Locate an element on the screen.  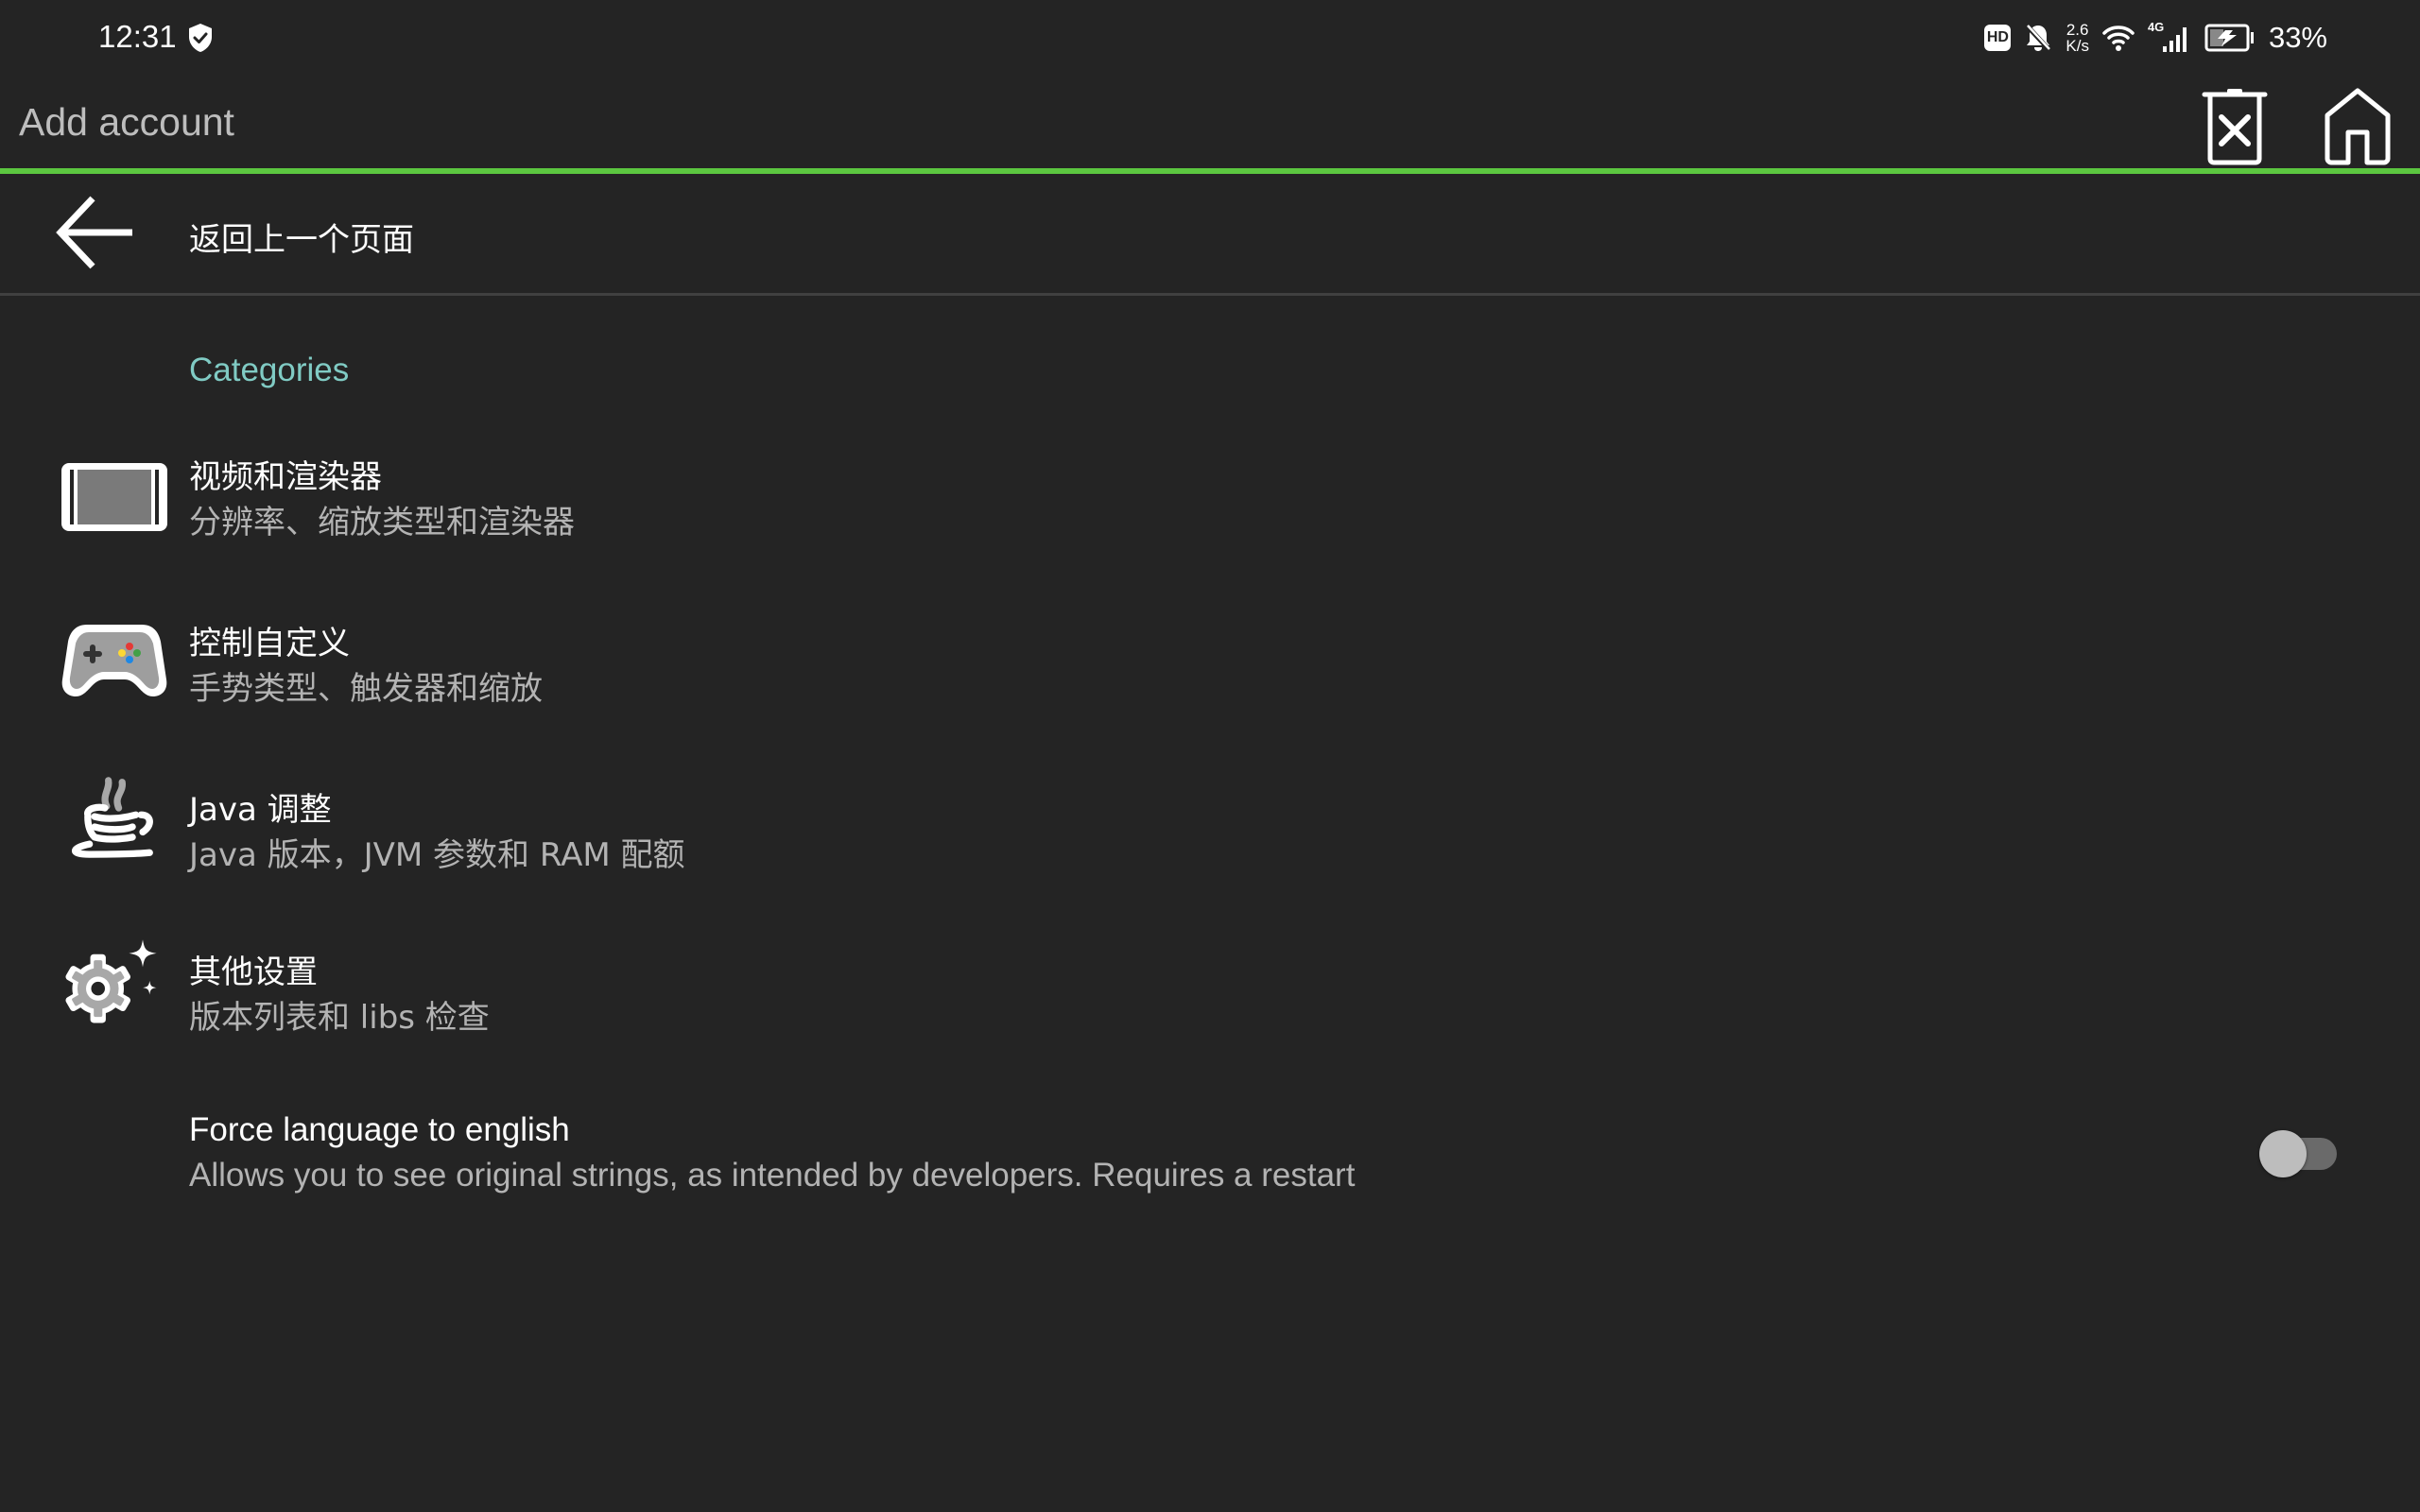
item-subtitle: Java 版本，JVM 参数和 RAM 配额 is located at coordinates (437, 855).